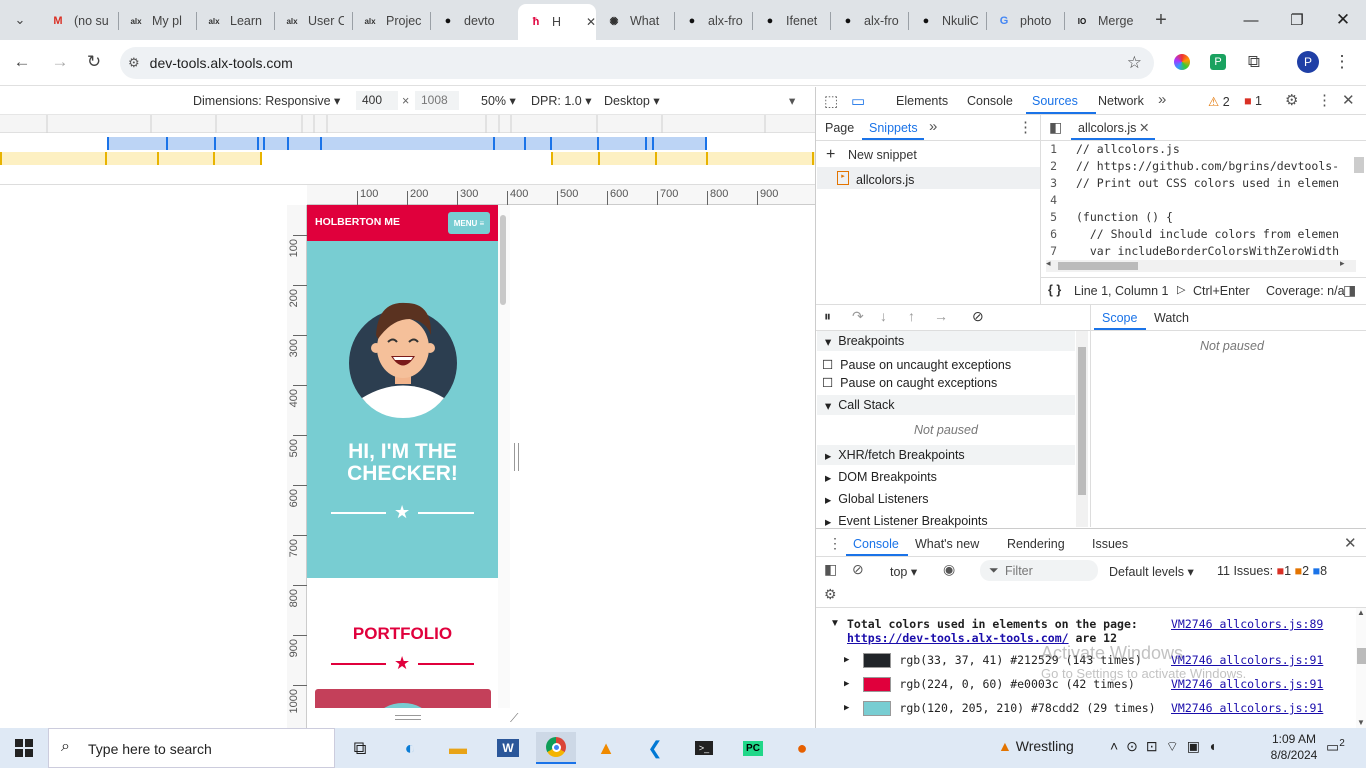 The image size is (1366, 768). I want to click on address-bar: ⚙ dev-tools.alx-tools.com ☆, so click(637, 63).